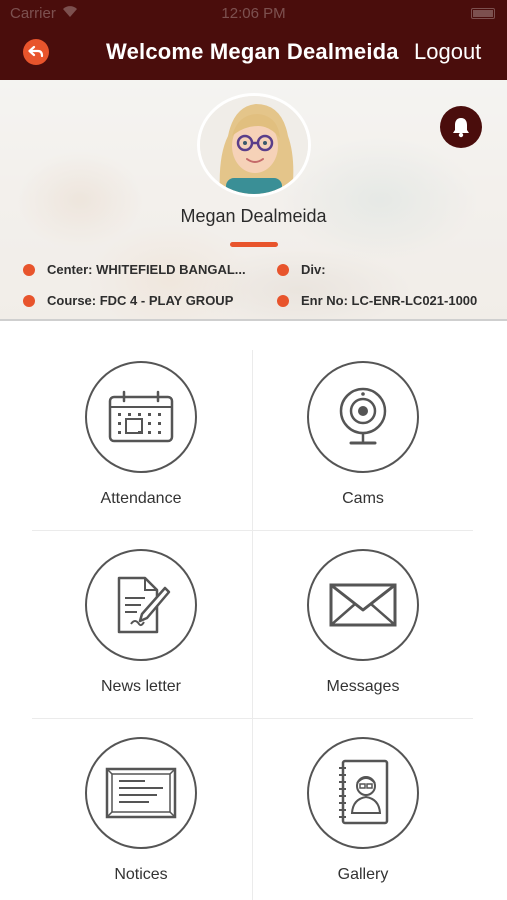  What do you see at coordinates (141, 686) in the screenshot?
I see `newsletter-label: News letter` at bounding box center [141, 686].